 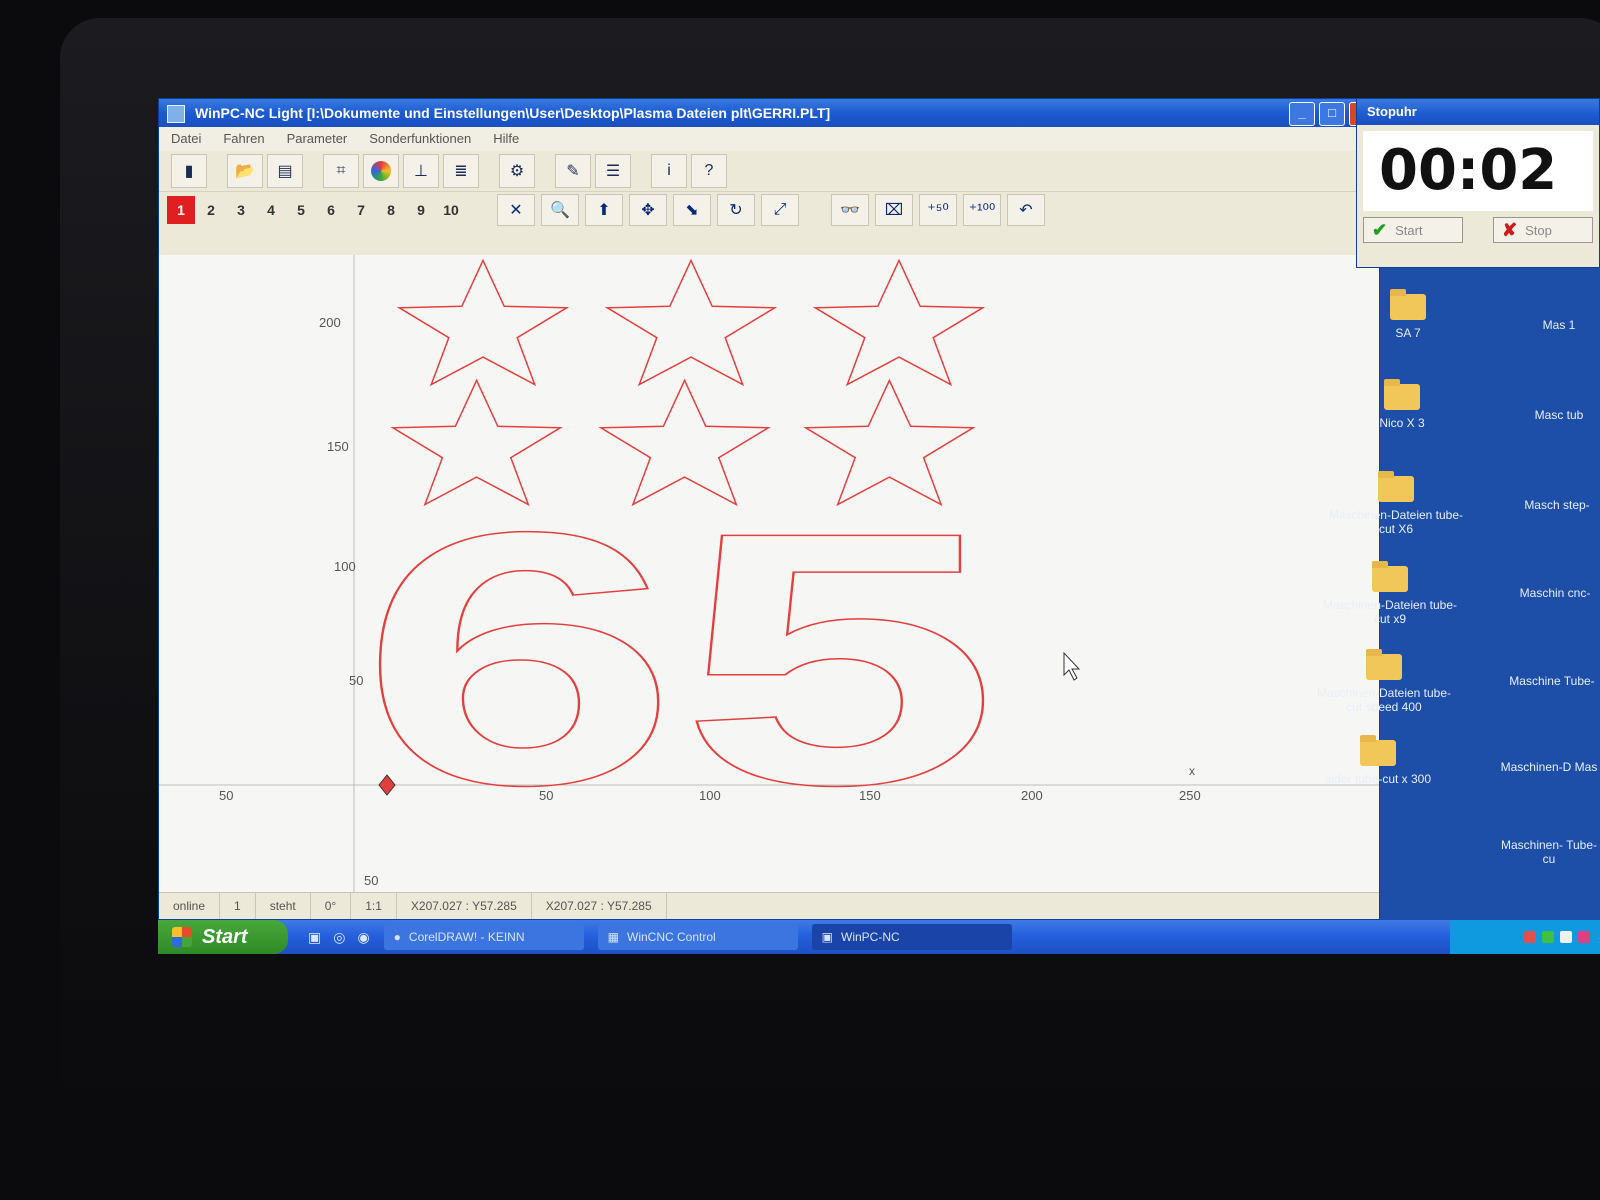 I want to click on x-tick-label: 250, so click(x=1190, y=795).